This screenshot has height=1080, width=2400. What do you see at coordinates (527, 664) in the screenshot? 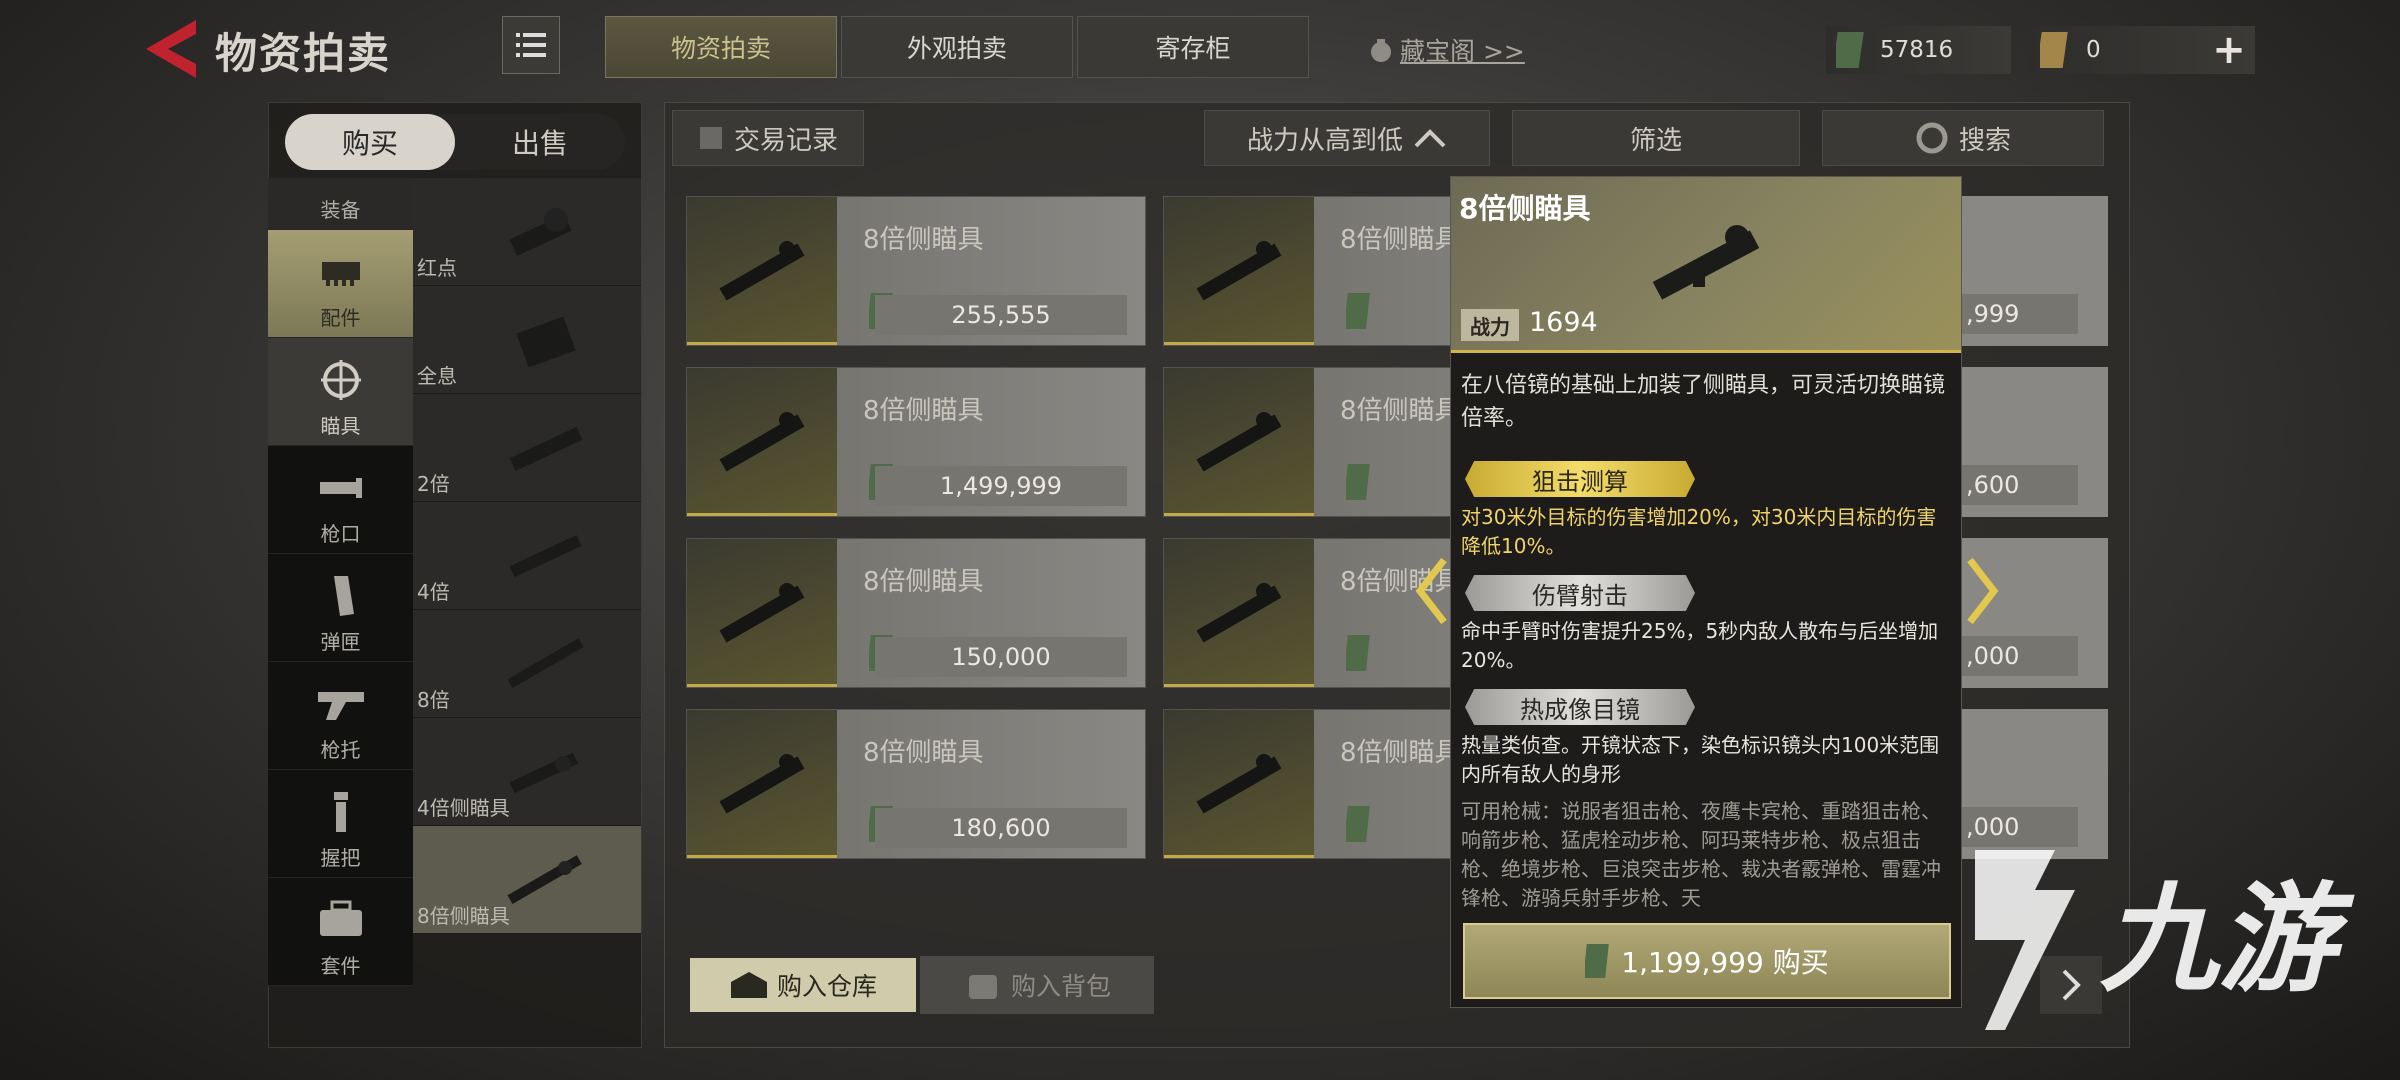
I see `sub-item-8x: 8倍` at bounding box center [527, 664].